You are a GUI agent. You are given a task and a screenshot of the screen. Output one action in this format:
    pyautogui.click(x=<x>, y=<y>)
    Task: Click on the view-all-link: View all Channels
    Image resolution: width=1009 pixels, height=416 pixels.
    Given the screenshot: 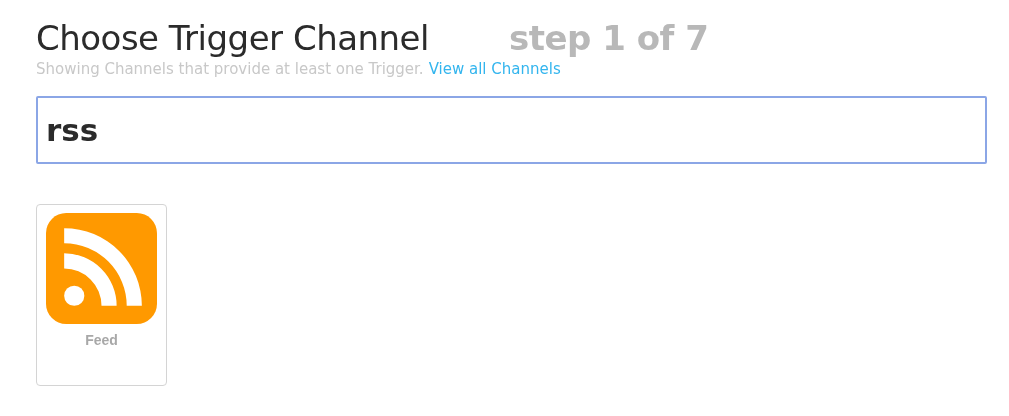 What is the action you would take?
    pyautogui.click(x=494, y=69)
    